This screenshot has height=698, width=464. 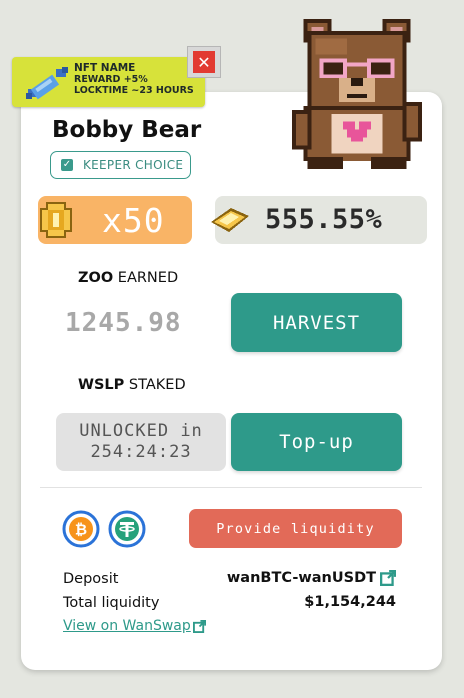 What do you see at coordinates (105, 68) in the screenshot?
I see `nft-name: NFT NAME` at bounding box center [105, 68].